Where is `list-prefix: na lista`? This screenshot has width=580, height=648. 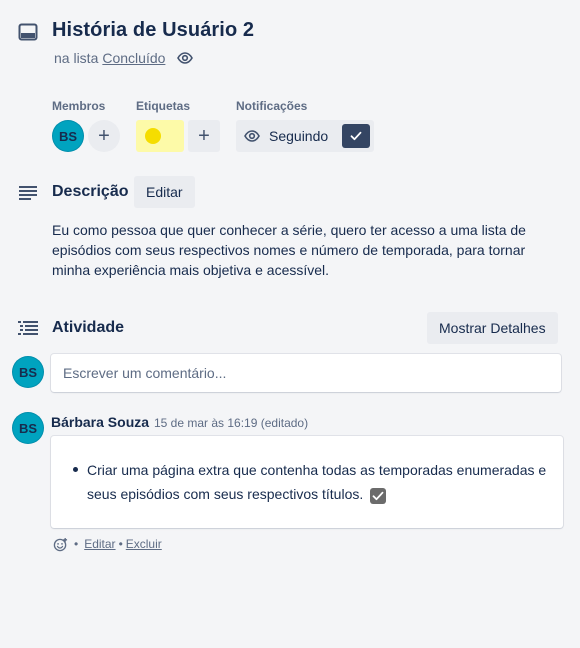 list-prefix: na lista is located at coordinates (76, 58).